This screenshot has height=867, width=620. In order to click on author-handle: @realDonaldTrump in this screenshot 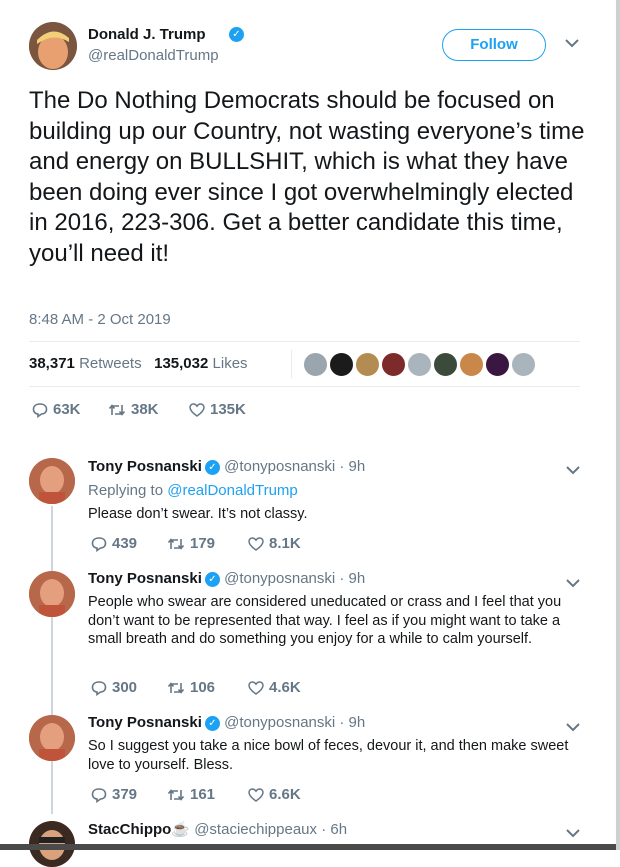, I will do `click(153, 55)`.